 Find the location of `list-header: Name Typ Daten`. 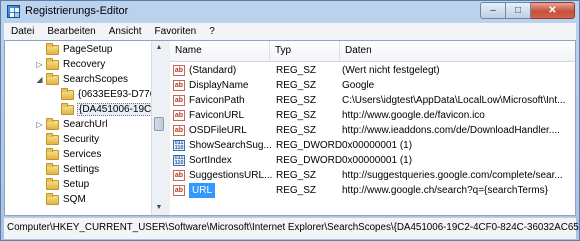

list-header: Name Typ Daten is located at coordinates (372, 51).